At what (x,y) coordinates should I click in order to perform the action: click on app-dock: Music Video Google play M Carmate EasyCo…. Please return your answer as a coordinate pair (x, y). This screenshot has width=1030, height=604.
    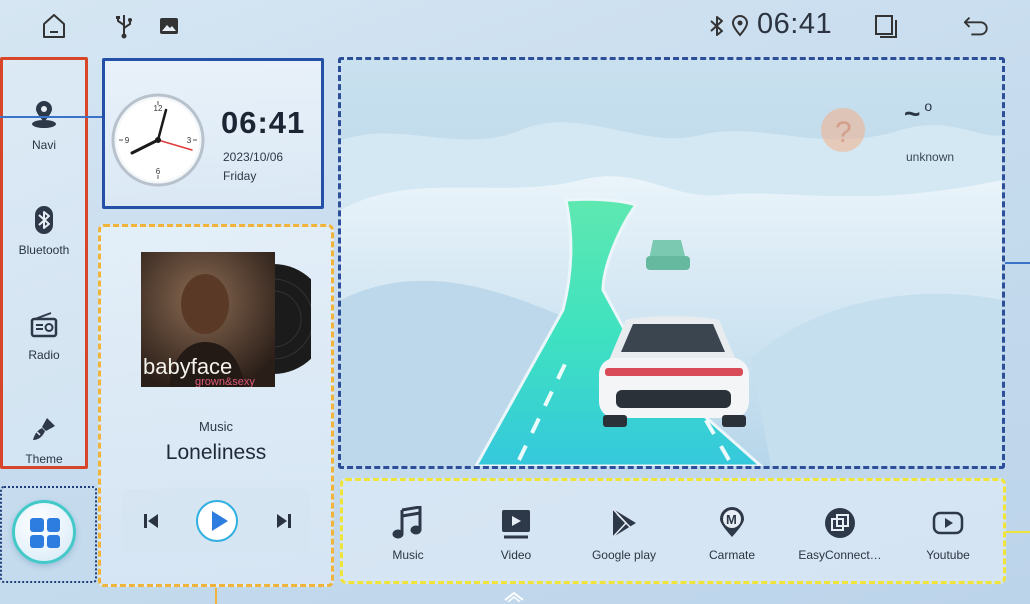
    Looking at the image, I should click on (673, 531).